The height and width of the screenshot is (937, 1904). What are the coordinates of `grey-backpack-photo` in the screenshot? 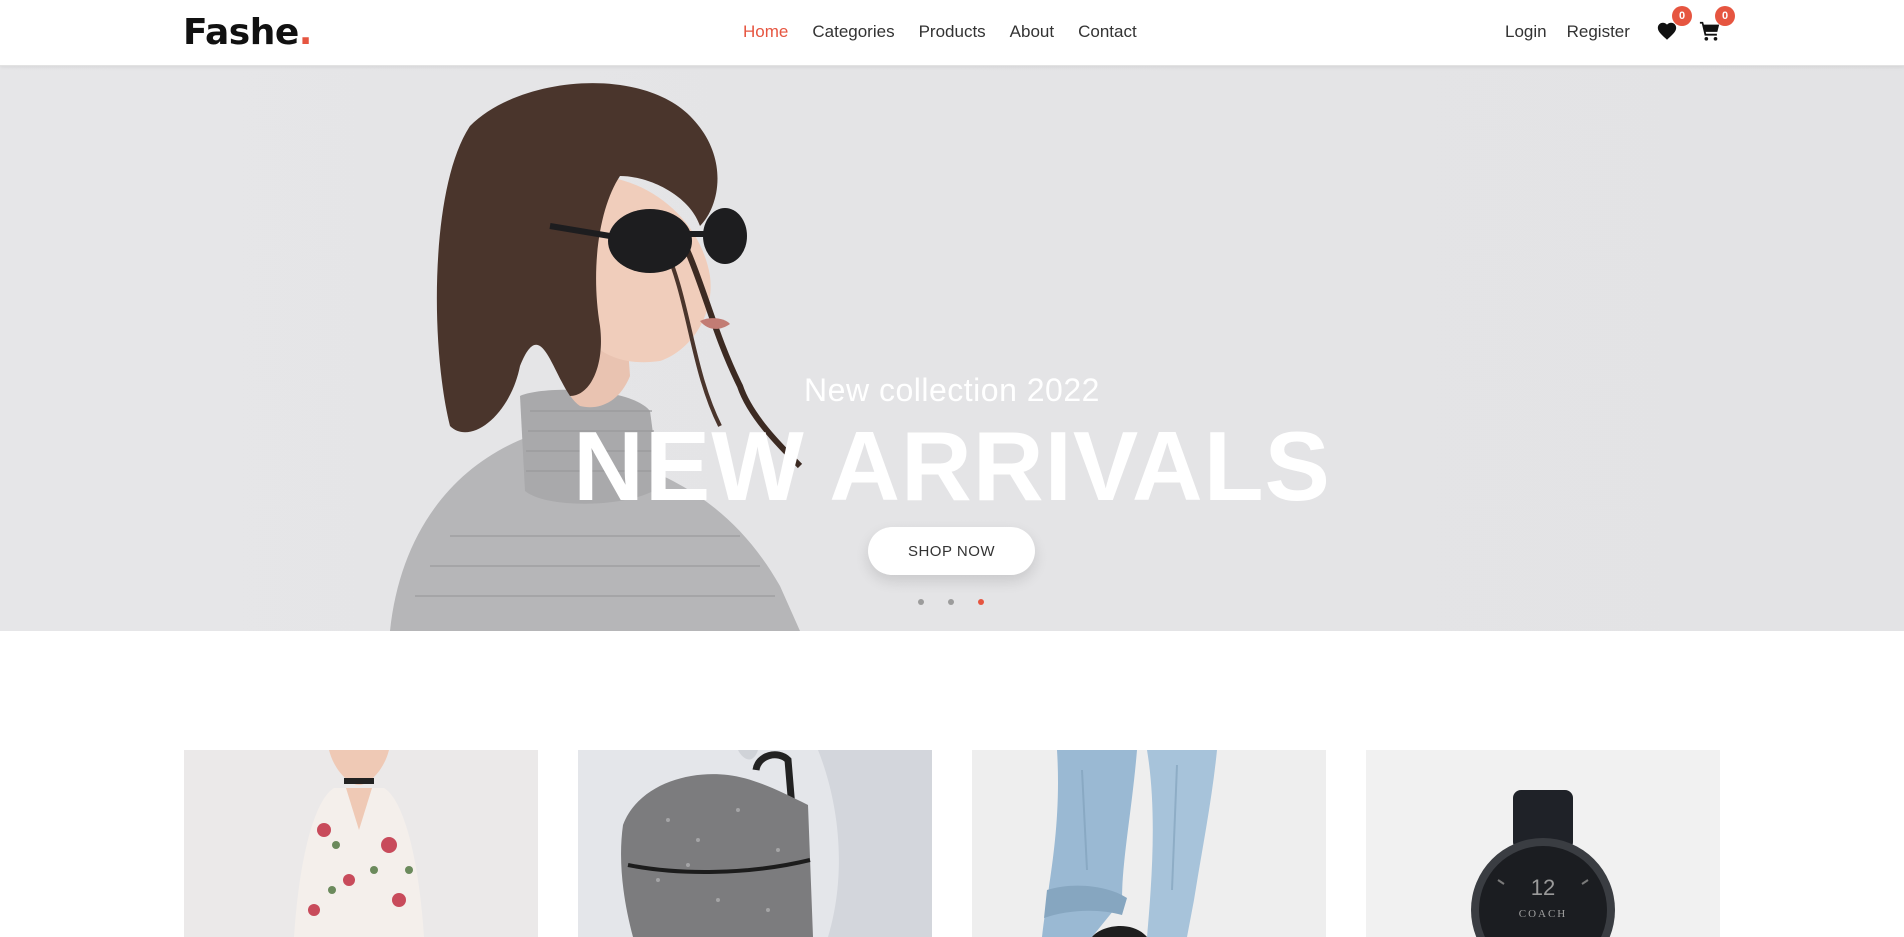 It's located at (755, 843).